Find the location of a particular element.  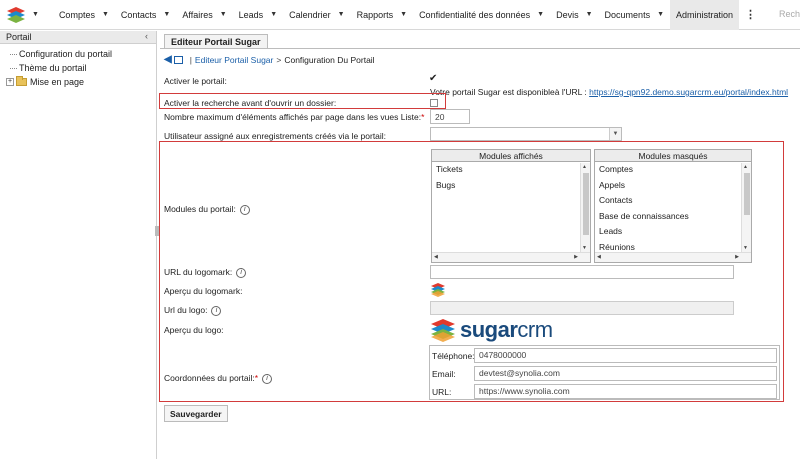

logo-preview-label: Aperçu du logo: is located at coordinates (194, 330).